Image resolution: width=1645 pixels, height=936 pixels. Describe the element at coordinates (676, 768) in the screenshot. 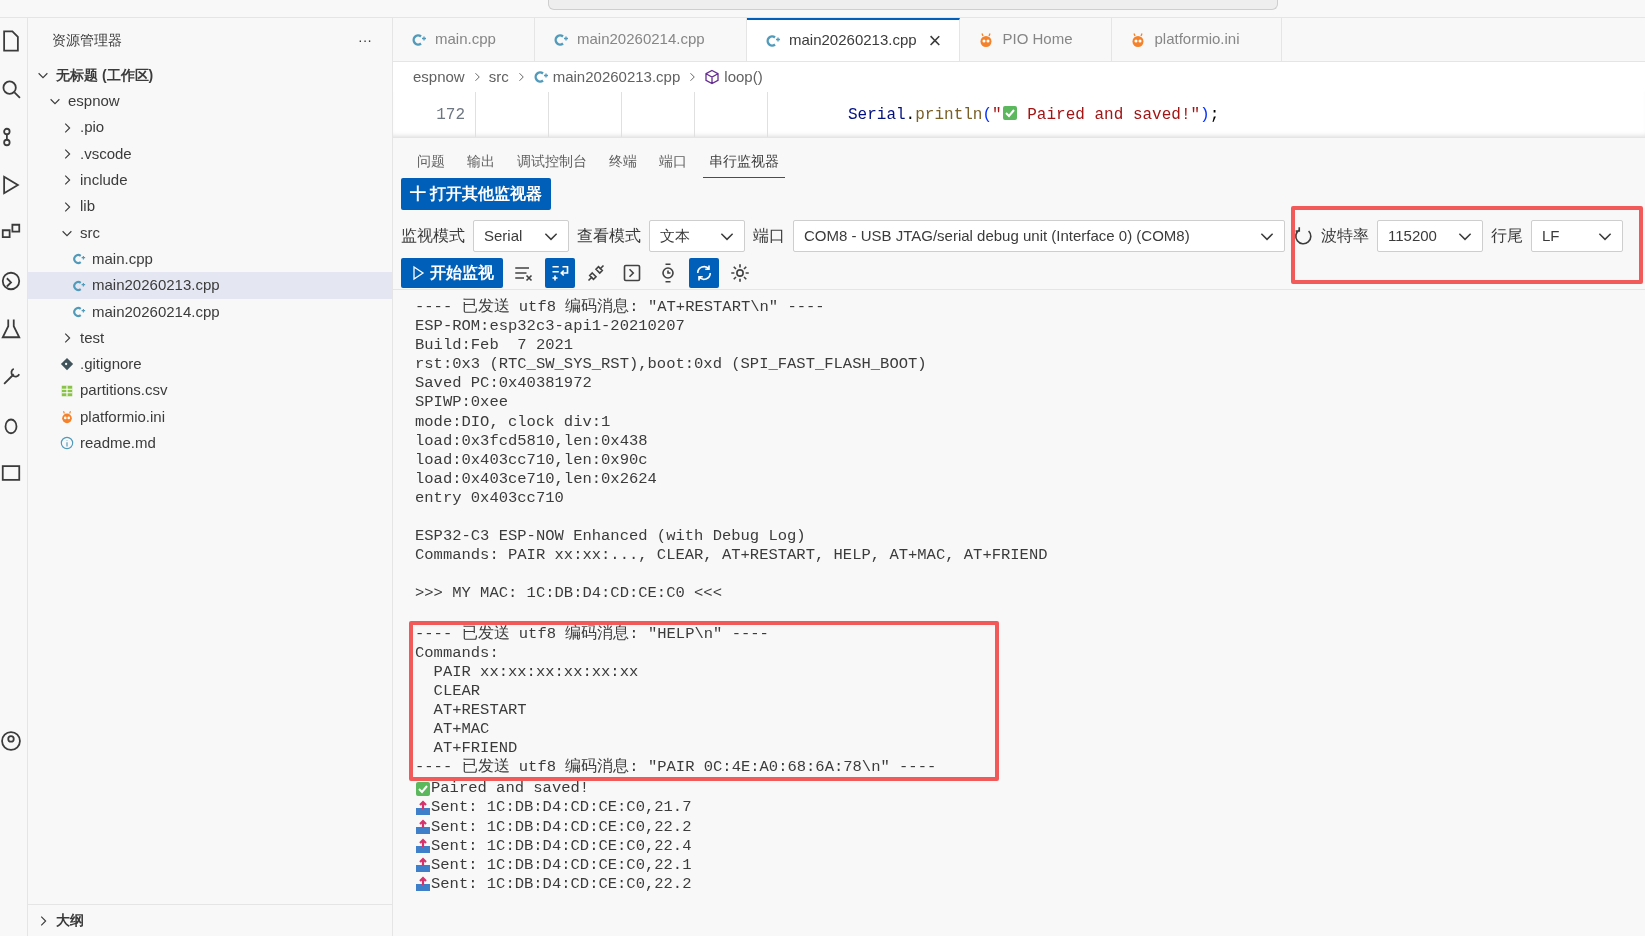

I see `log-line: ---- 已发送 utf8 编码消息: "PAIR 0C:4E:A0:68:6A:78\n" ----` at that location.